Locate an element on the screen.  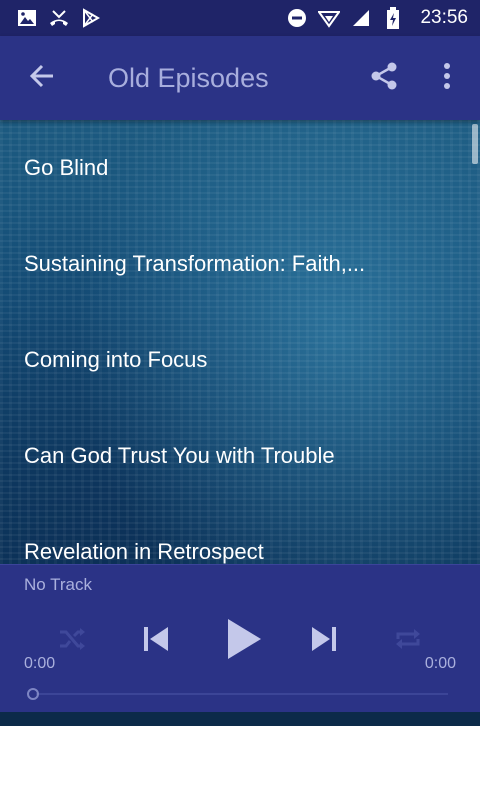
share-button is located at coordinates (384, 78).